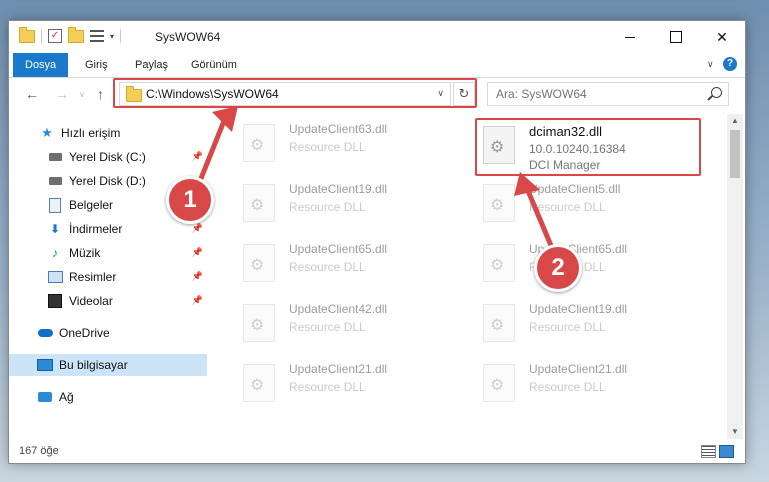  Describe the element at coordinates (108, 253) in the screenshot. I see `sidebar-item-music: ♪ Müzik 📌` at that location.